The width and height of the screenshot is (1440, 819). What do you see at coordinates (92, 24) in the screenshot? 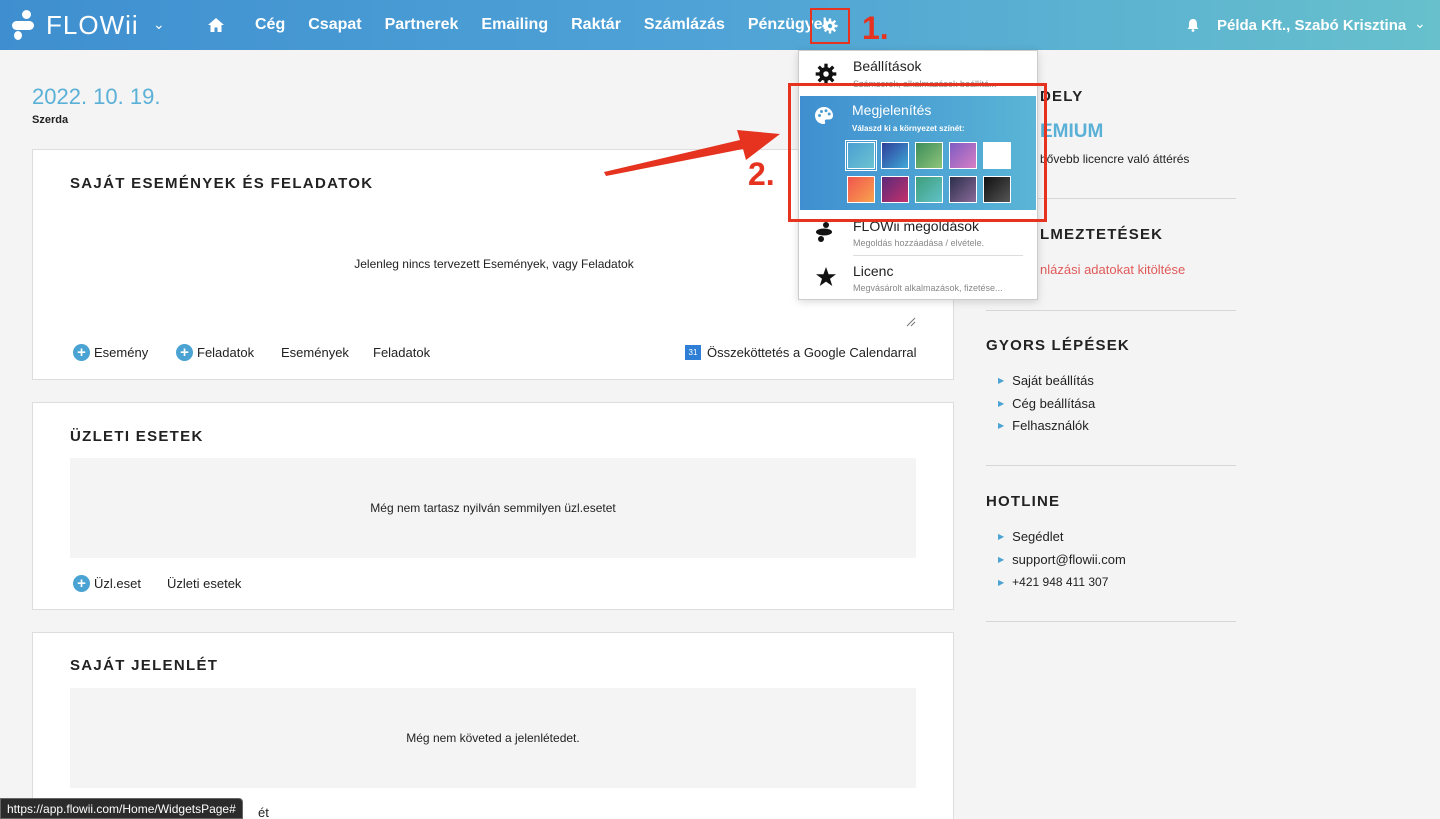
I see `logo-text: FLOWii` at bounding box center [92, 24].